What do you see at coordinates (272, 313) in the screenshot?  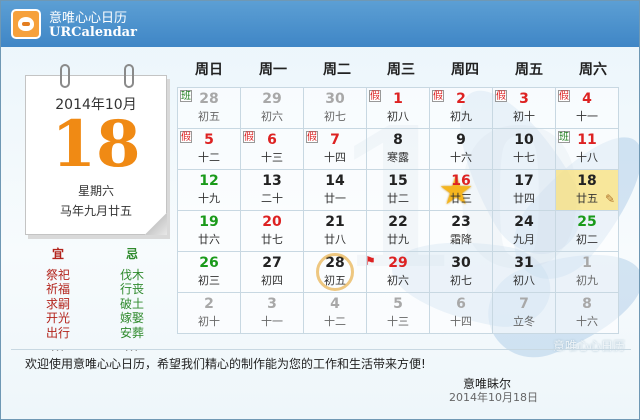 I see `day-cell: 3 十一` at bounding box center [272, 313].